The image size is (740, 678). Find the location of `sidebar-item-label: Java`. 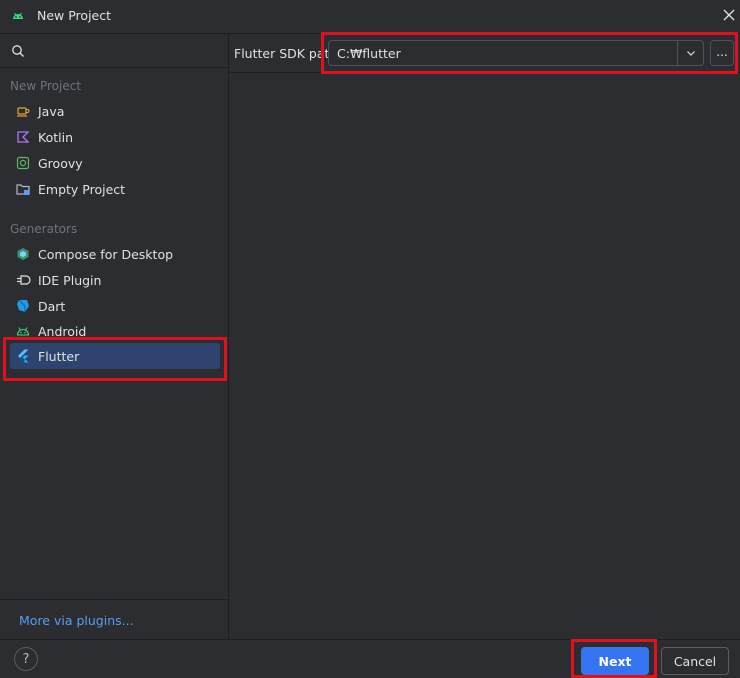

sidebar-item-label: Java is located at coordinates (51, 111).